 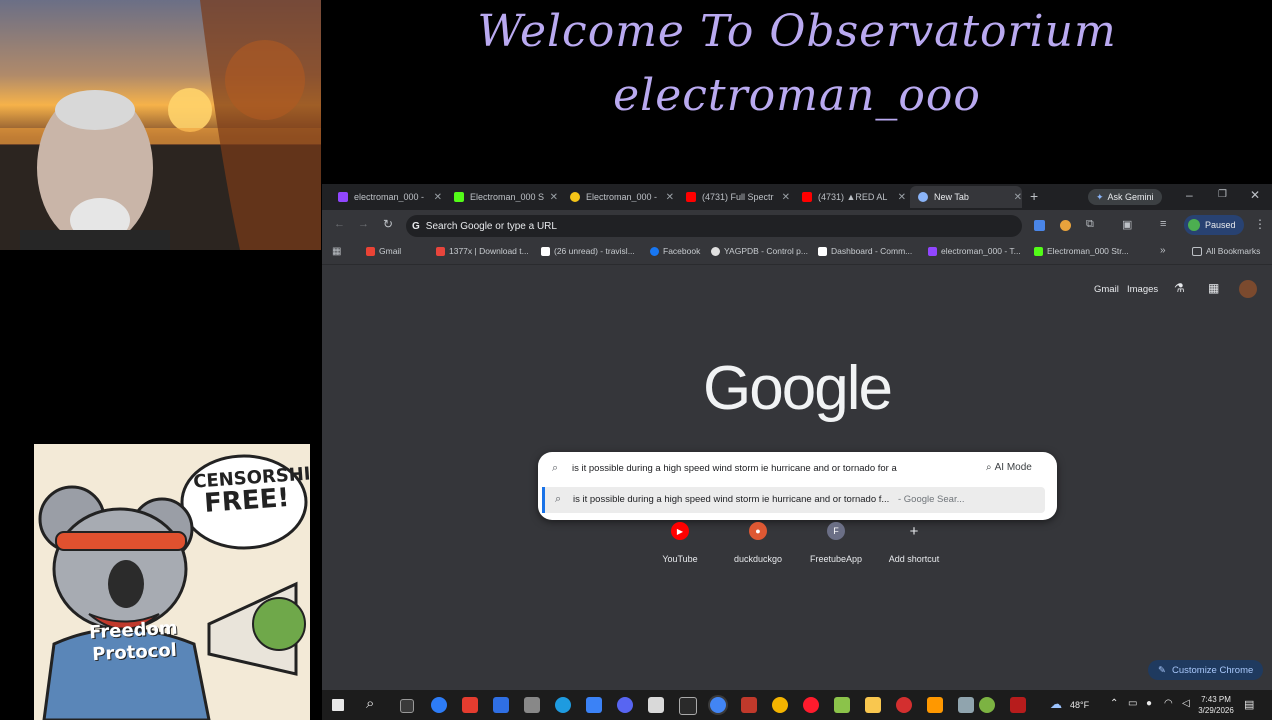 What do you see at coordinates (563, 705) in the screenshot?
I see `edge-icon` at bounding box center [563, 705].